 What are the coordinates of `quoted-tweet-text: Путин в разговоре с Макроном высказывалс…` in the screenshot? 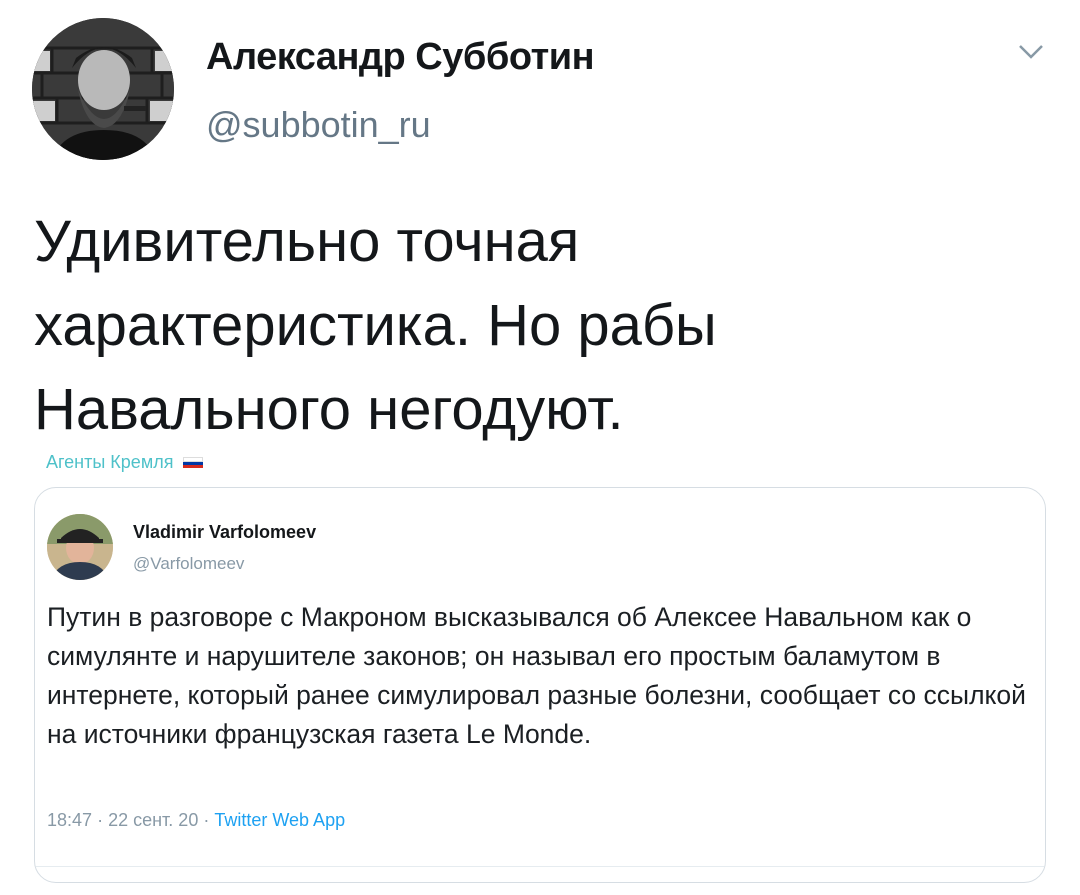 It's located at (536, 675).